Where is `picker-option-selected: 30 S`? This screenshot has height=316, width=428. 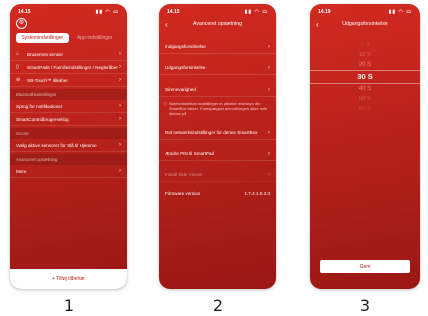 picker-option-selected: 30 S is located at coordinates (365, 77).